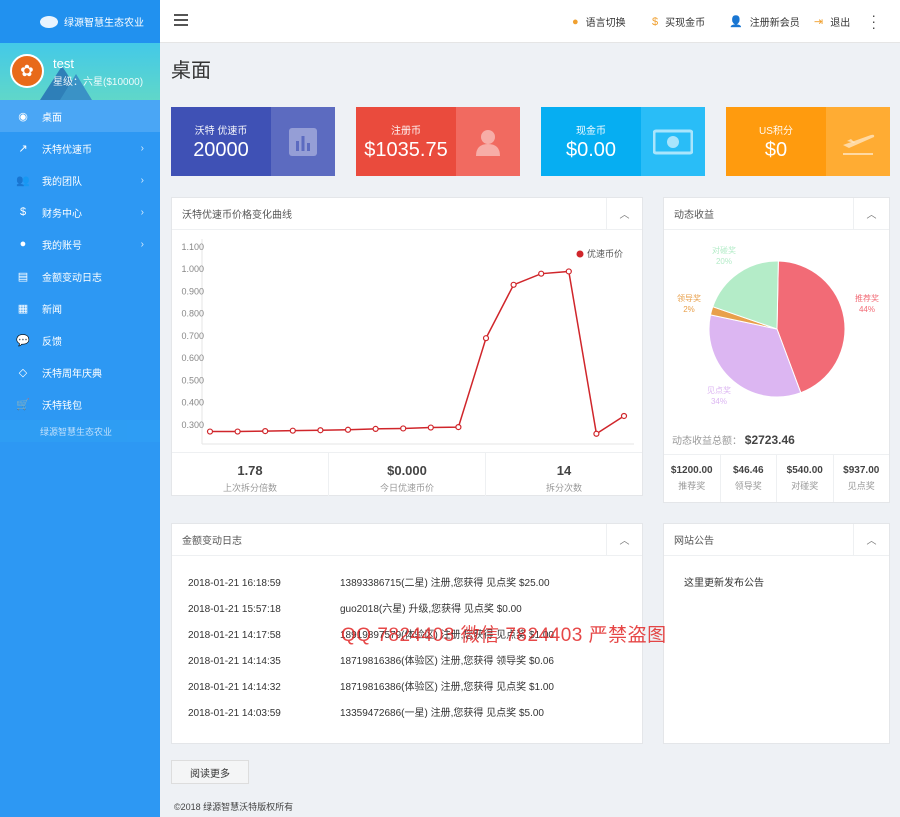  What do you see at coordinates (80, 244) in the screenshot?
I see `sidebar-item: ● 我的账号 ›` at bounding box center [80, 244].